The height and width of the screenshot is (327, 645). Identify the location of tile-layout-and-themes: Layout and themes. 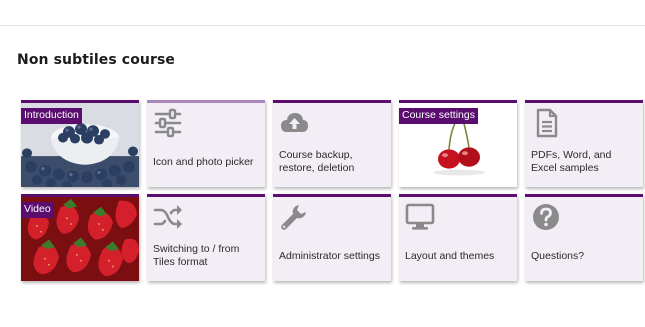
(458, 237).